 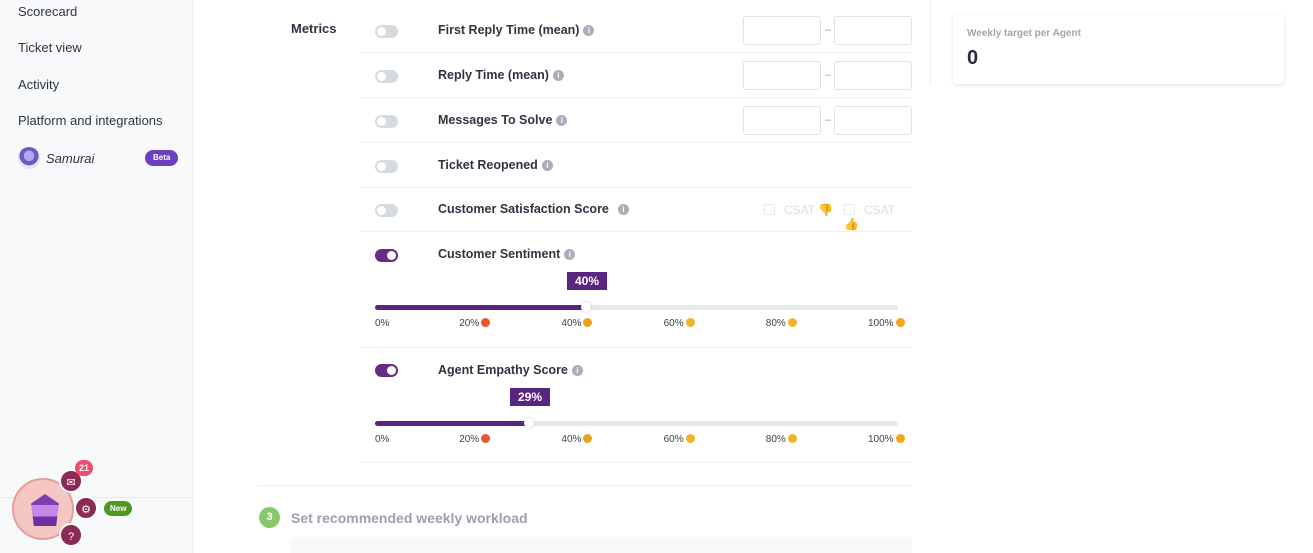 I want to click on metric-label-messages-to-solve: Messages To Solve i, so click(x=503, y=120).